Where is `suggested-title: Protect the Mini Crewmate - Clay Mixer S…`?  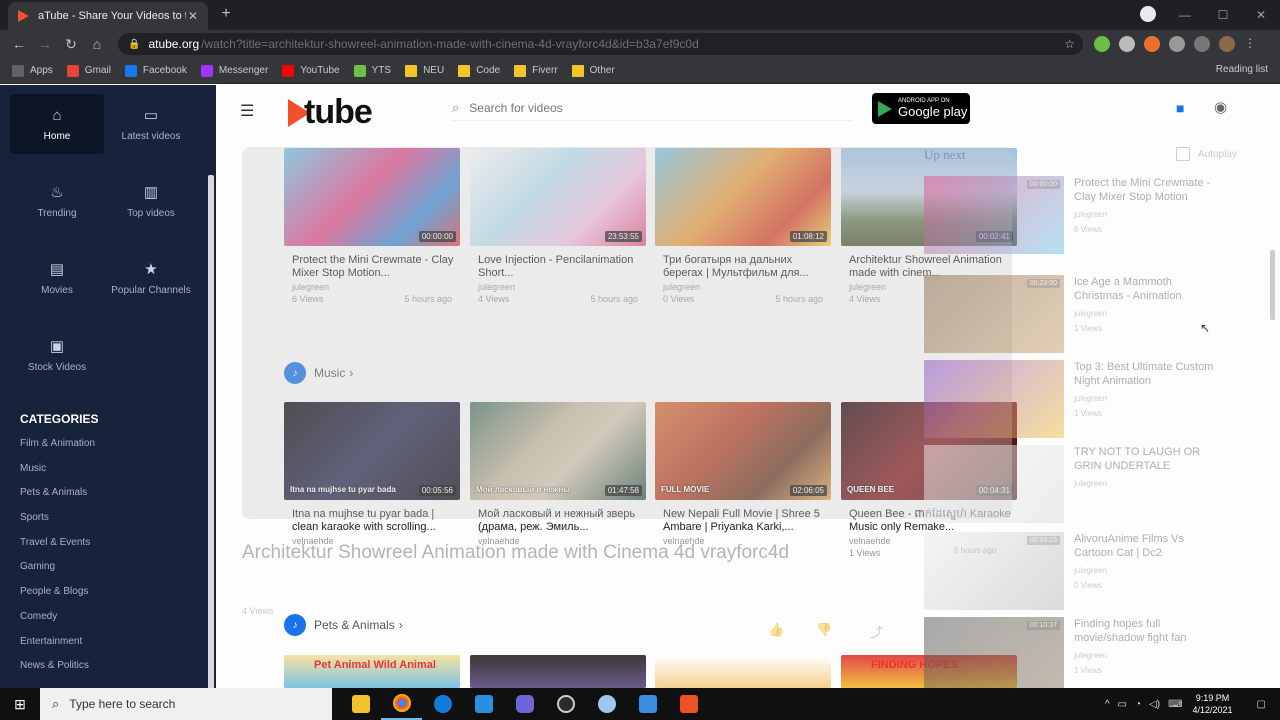 suggested-title: Protect the Mini Crewmate - Clay Mixer S… is located at coordinates (1144, 190).